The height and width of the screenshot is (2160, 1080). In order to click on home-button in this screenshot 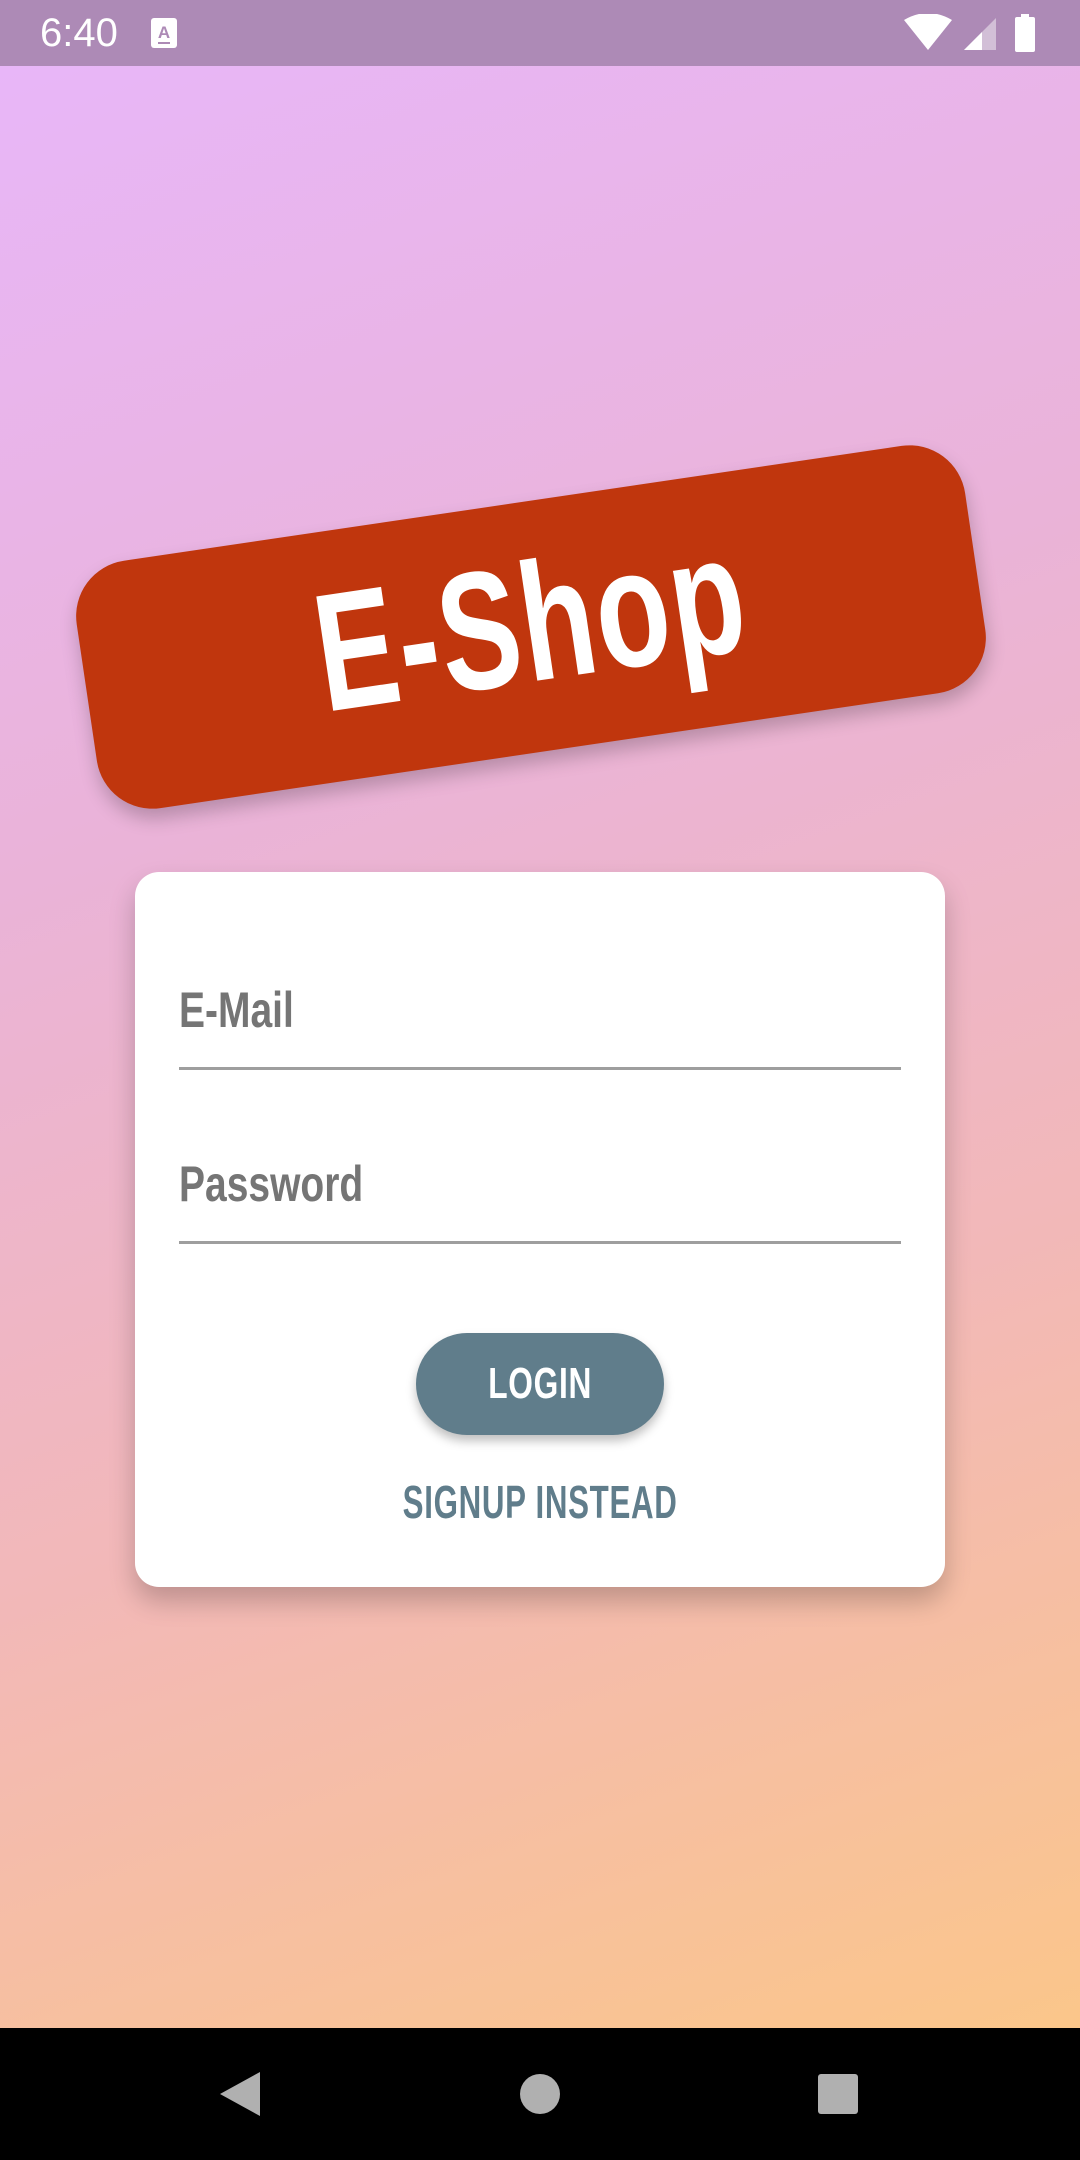, I will do `click(540, 2094)`.